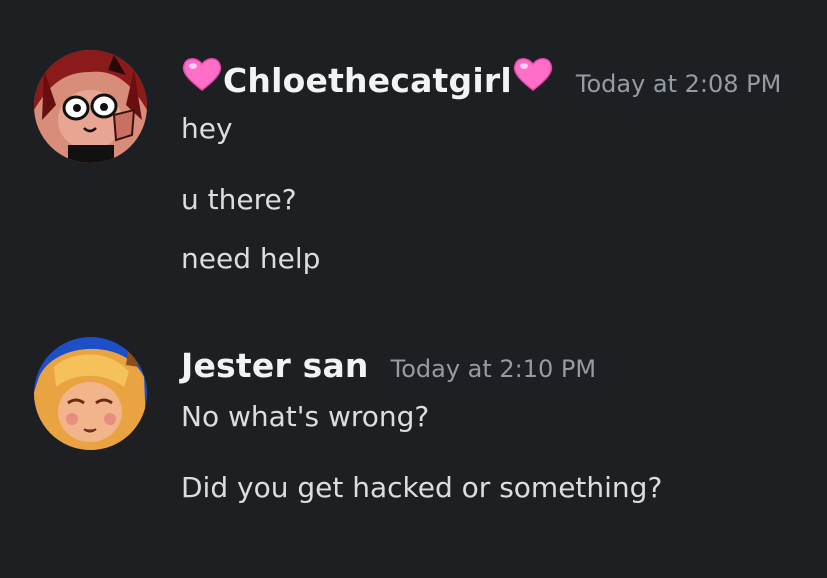 The image size is (827, 578). I want to click on message-header-jester: Jester san Today at 2:10 PM, so click(388, 365).